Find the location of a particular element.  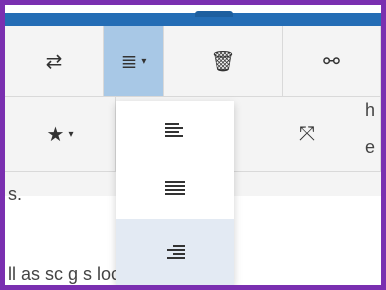

align-right-icon is located at coordinates (175, 252).